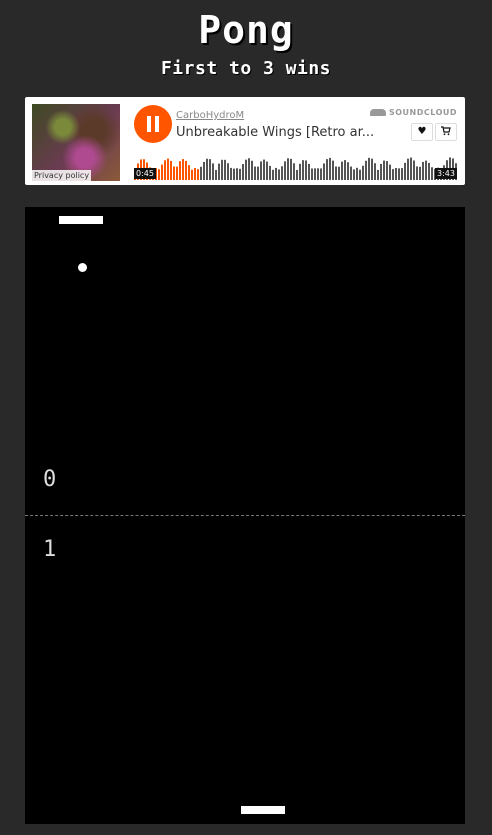 The image size is (492, 835). What do you see at coordinates (149, 124) in the screenshot?
I see `pause-icon` at bounding box center [149, 124].